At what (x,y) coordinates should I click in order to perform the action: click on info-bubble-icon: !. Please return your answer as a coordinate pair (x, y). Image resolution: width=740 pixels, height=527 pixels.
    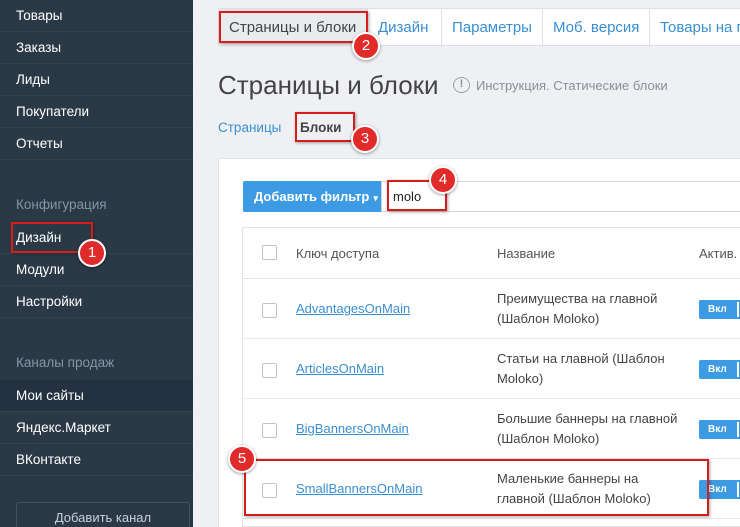
    Looking at the image, I should click on (461, 85).